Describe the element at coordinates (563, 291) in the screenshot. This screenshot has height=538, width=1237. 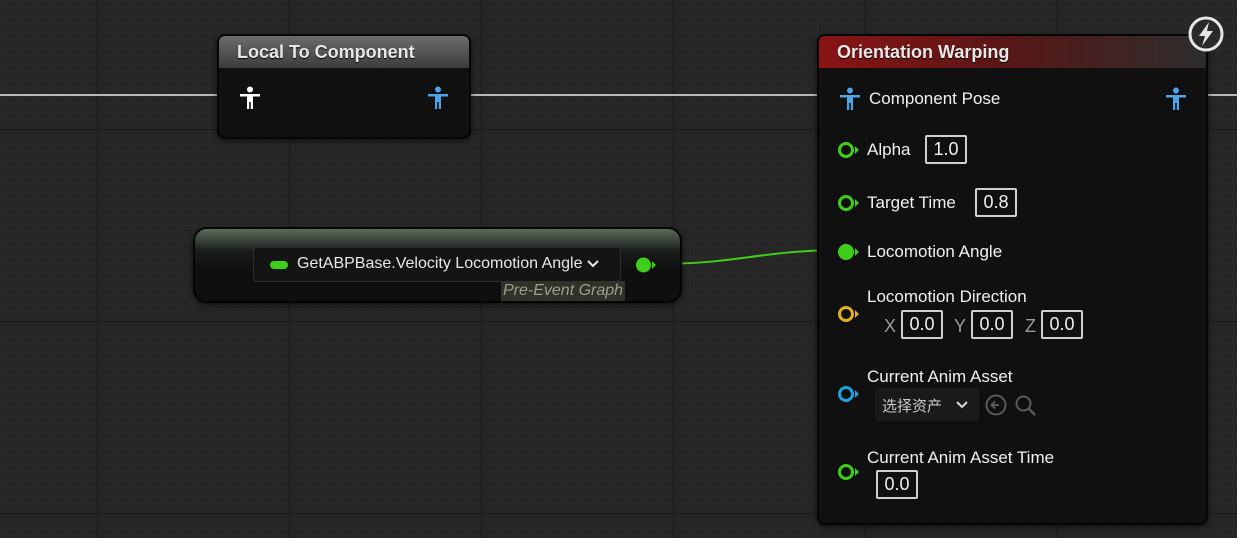
I see `getter-context-label: Pre-Event Graph` at that location.